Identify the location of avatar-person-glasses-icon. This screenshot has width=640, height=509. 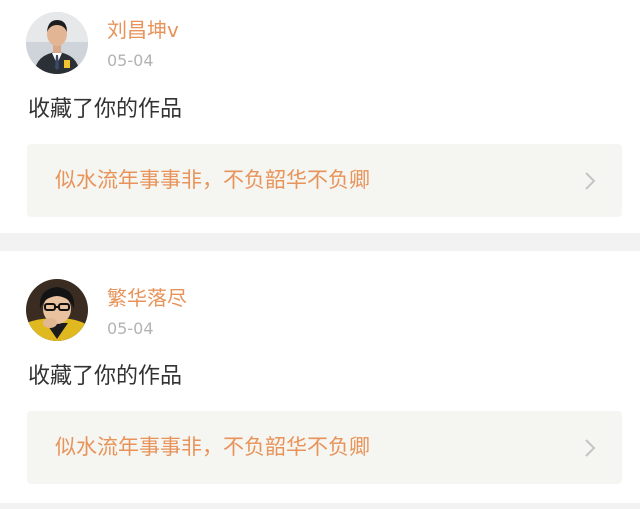
(57, 310).